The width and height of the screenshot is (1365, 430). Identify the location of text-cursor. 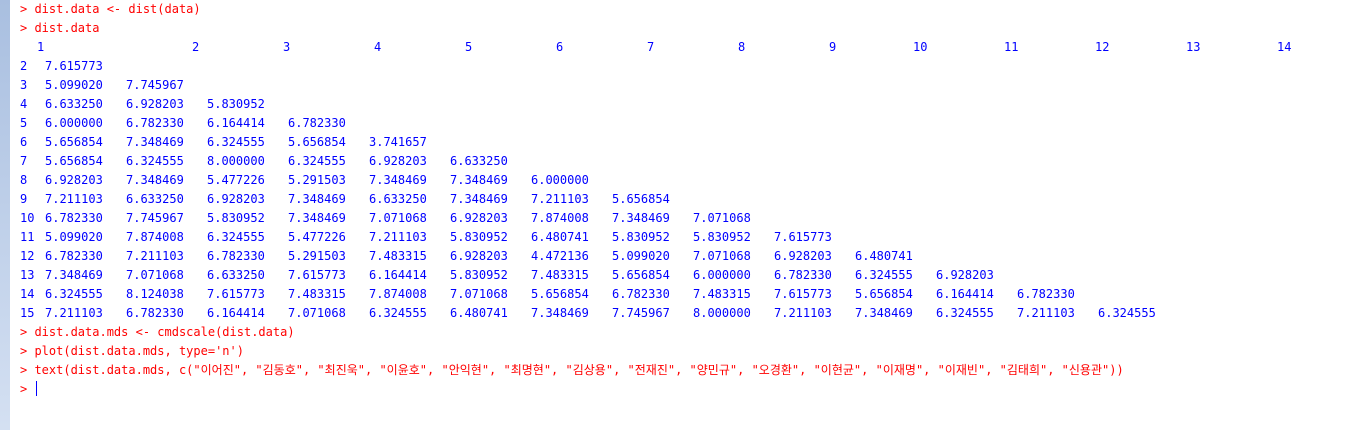
(37, 388).